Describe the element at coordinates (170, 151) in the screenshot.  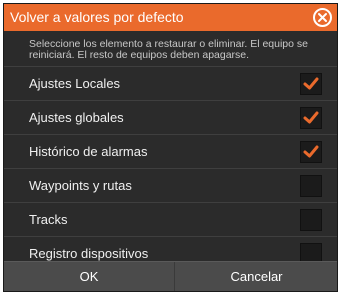
I see `reset-option-row: Histórico de alarmas` at that location.